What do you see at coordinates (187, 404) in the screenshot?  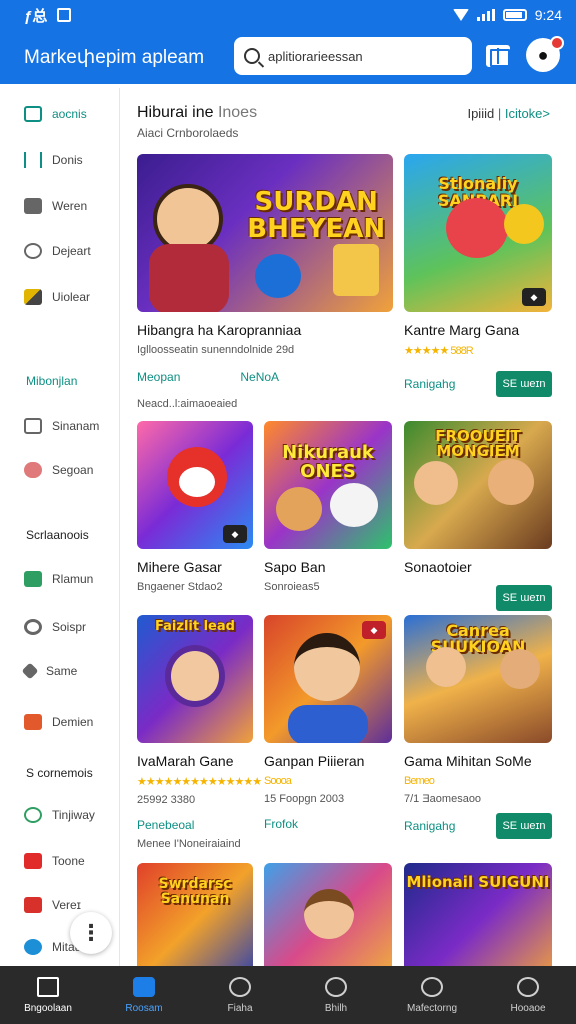 I see `card-note: Neacd..l:aimaoeaied` at bounding box center [187, 404].